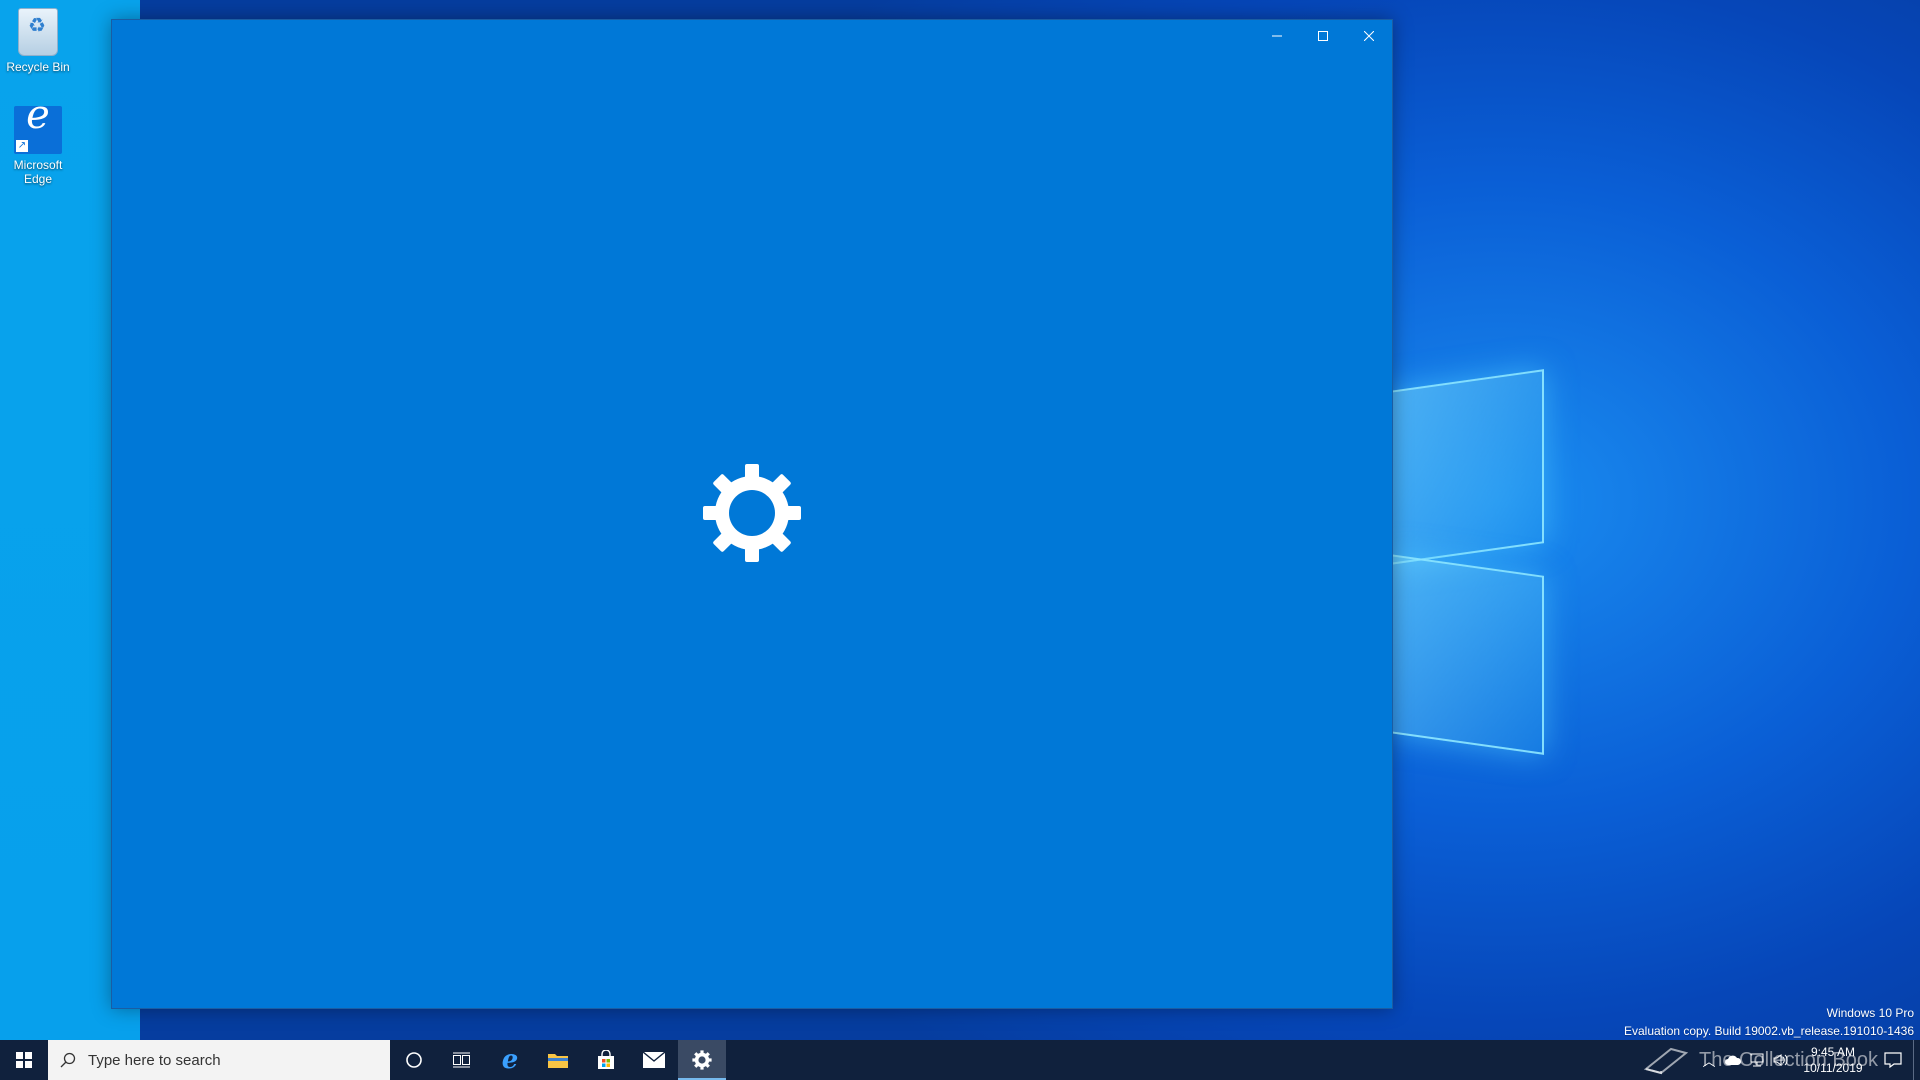  I want to click on close-button, so click(1369, 36).